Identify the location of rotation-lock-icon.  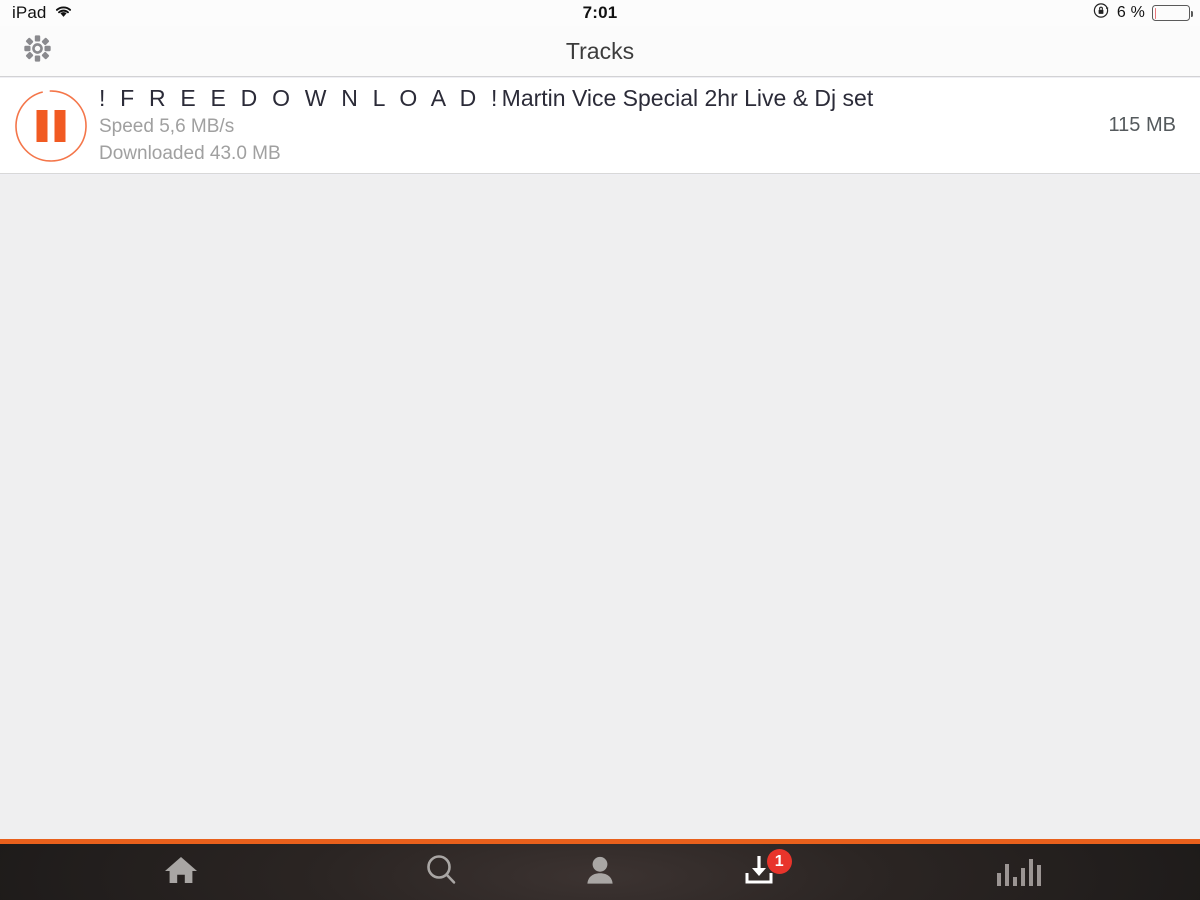
(1101, 13).